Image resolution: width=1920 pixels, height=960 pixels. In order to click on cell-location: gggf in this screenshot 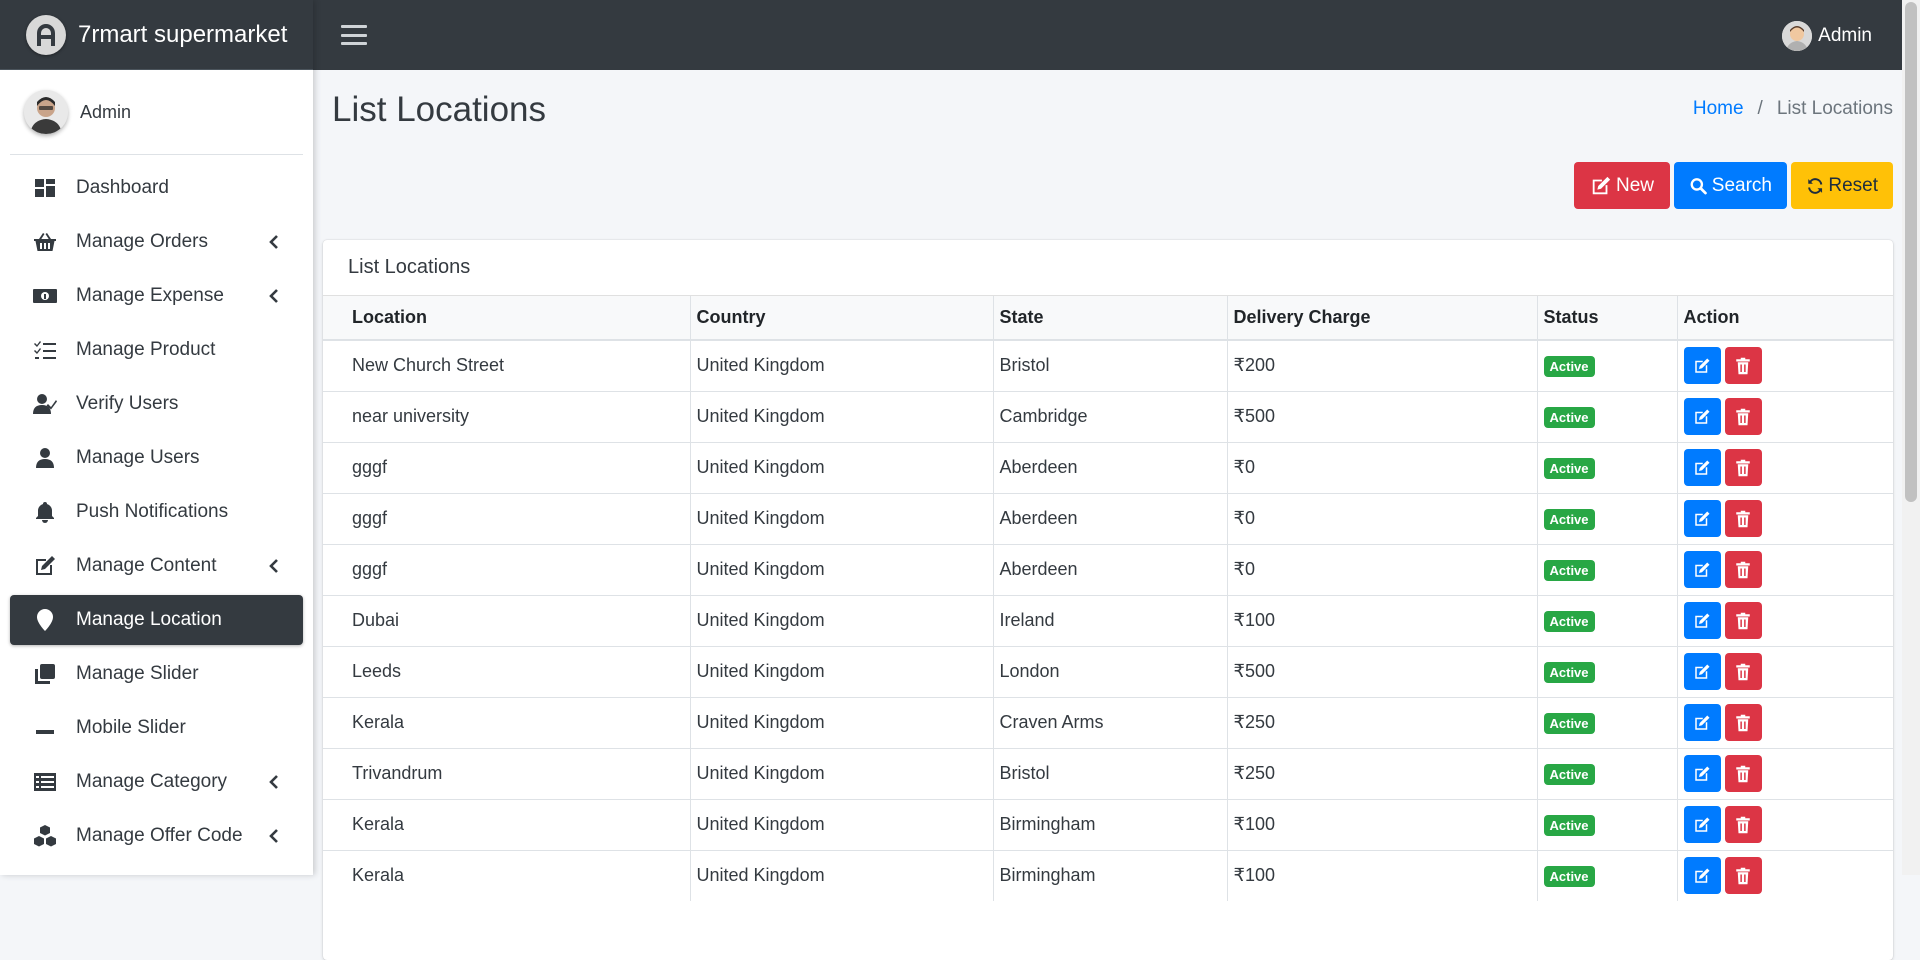, I will do `click(507, 569)`.